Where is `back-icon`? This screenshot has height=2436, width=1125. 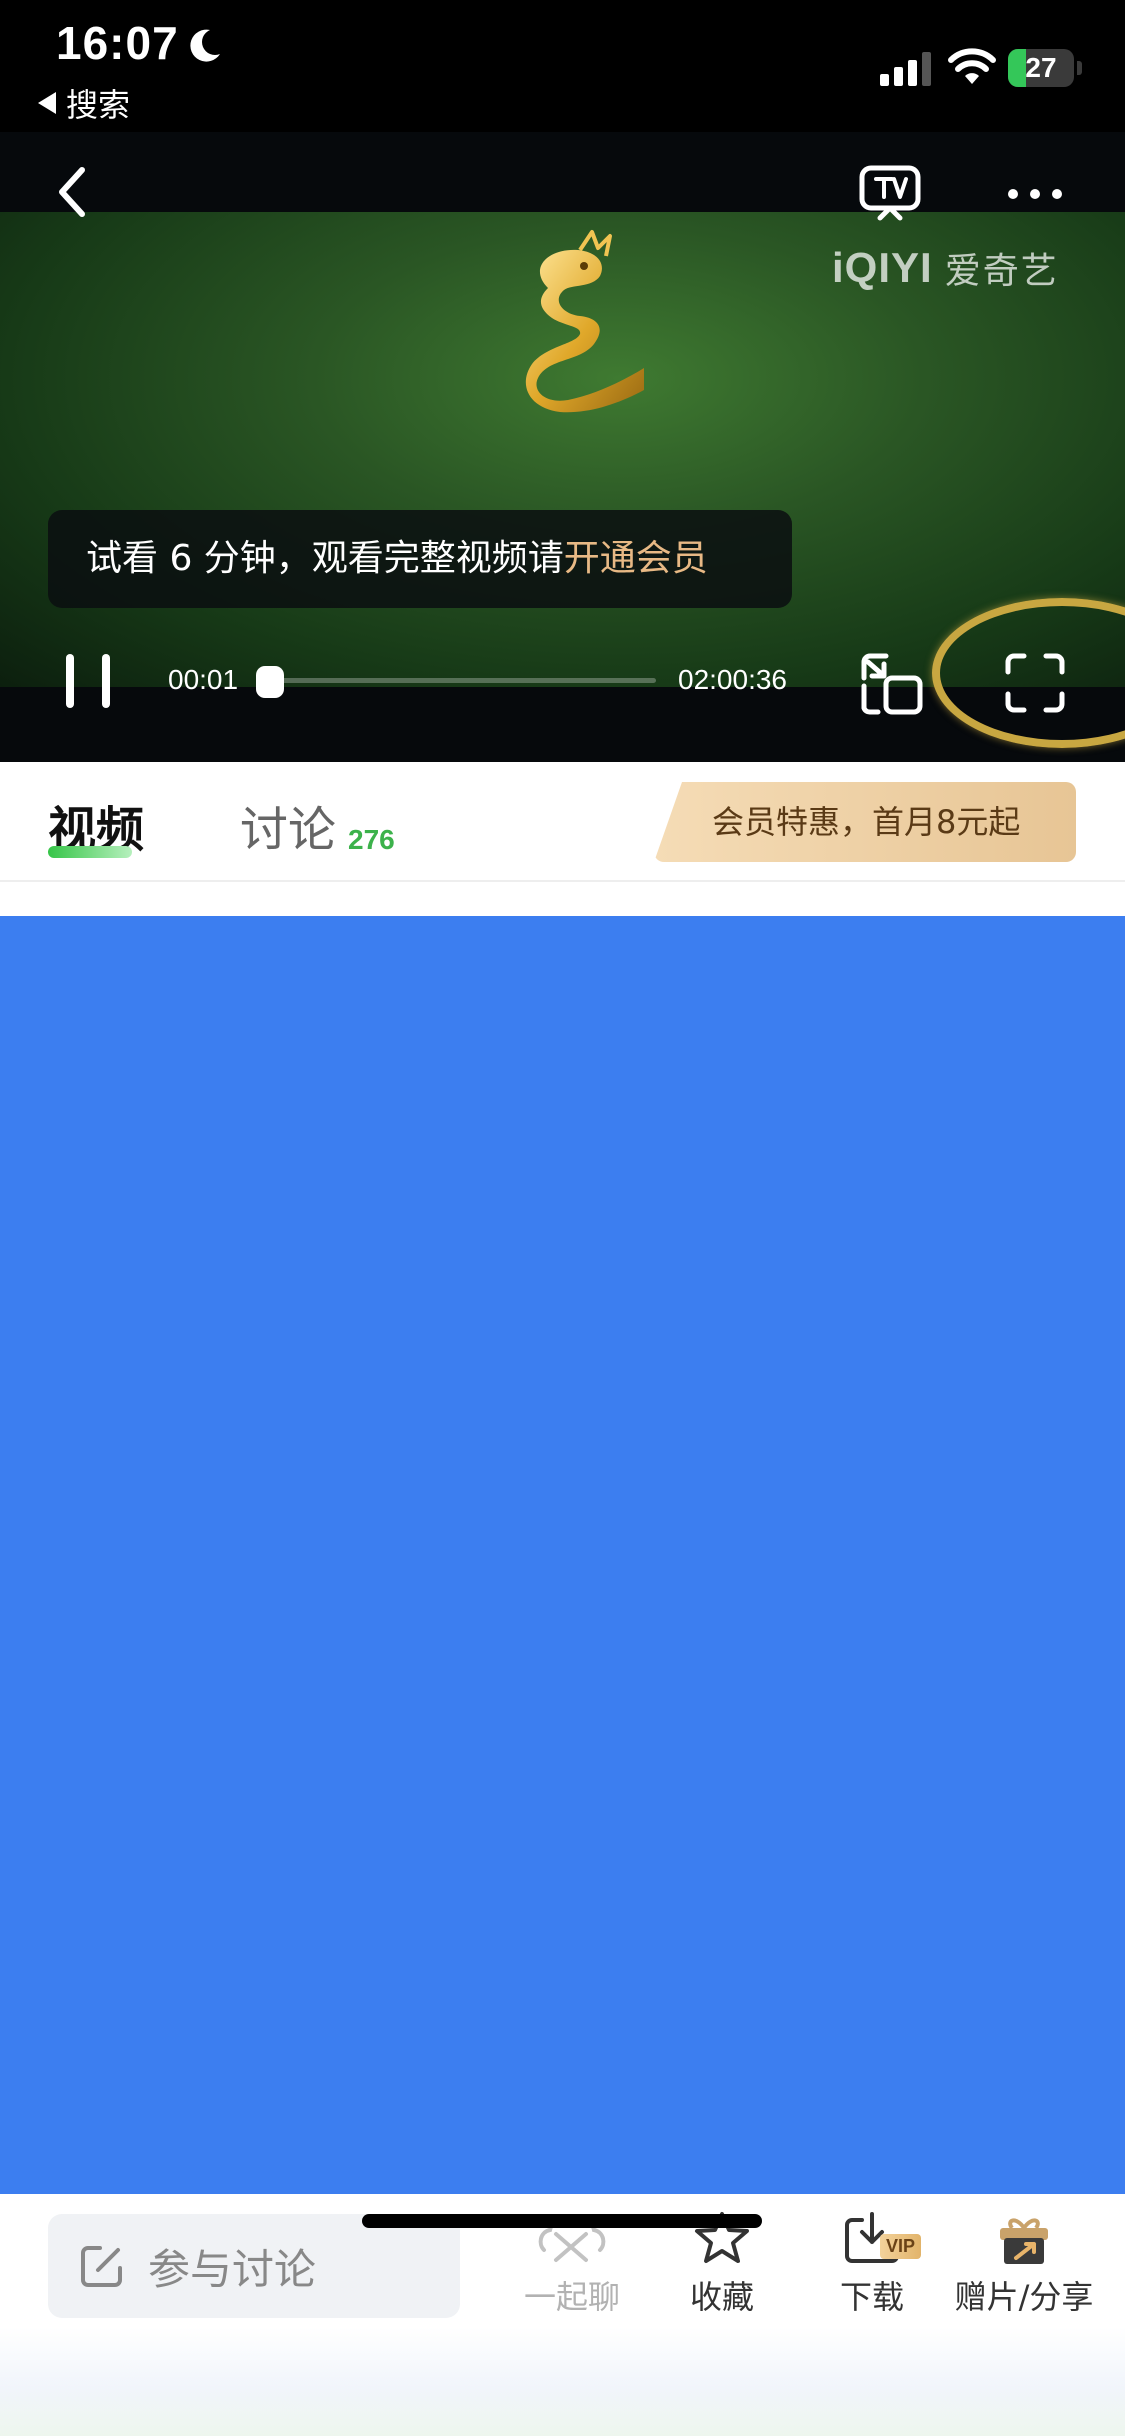 back-icon is located at coordinates (72, 192).